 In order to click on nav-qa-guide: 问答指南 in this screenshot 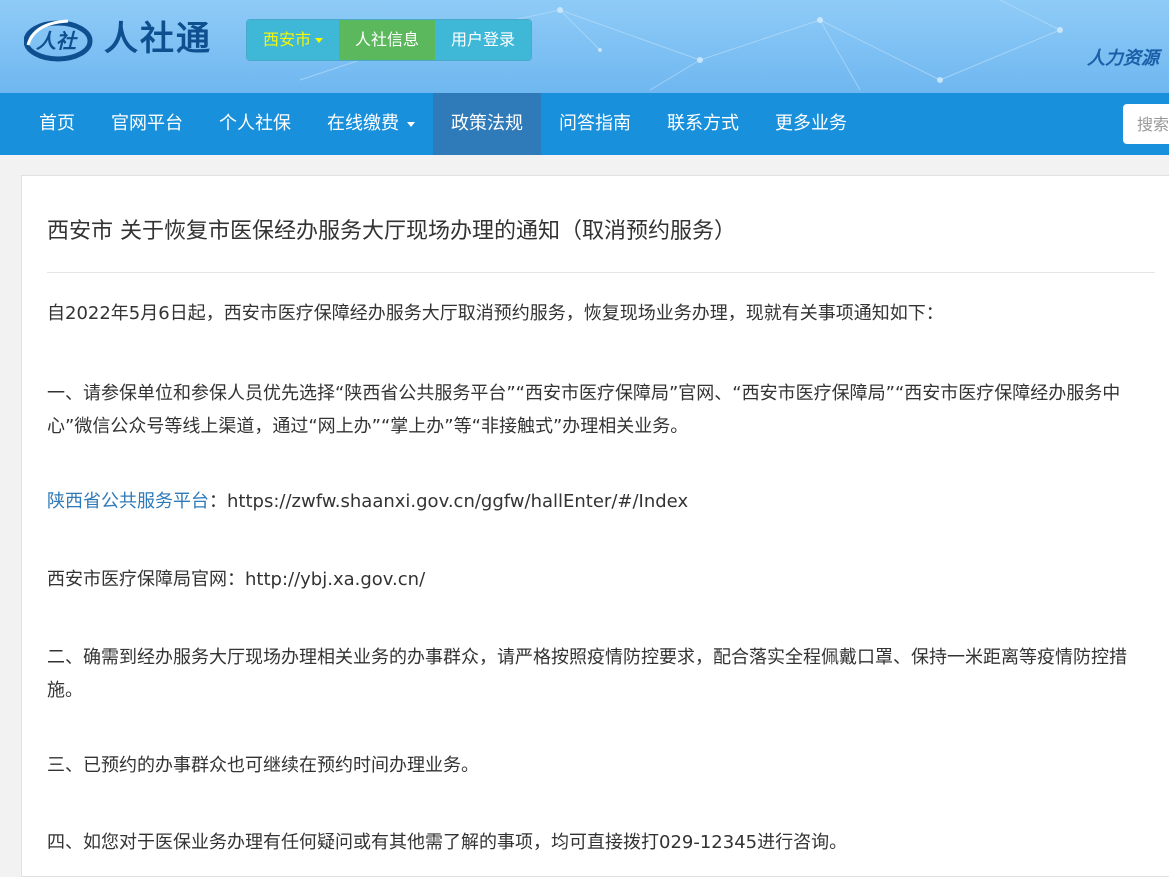, I will do `click(595, 124)`.